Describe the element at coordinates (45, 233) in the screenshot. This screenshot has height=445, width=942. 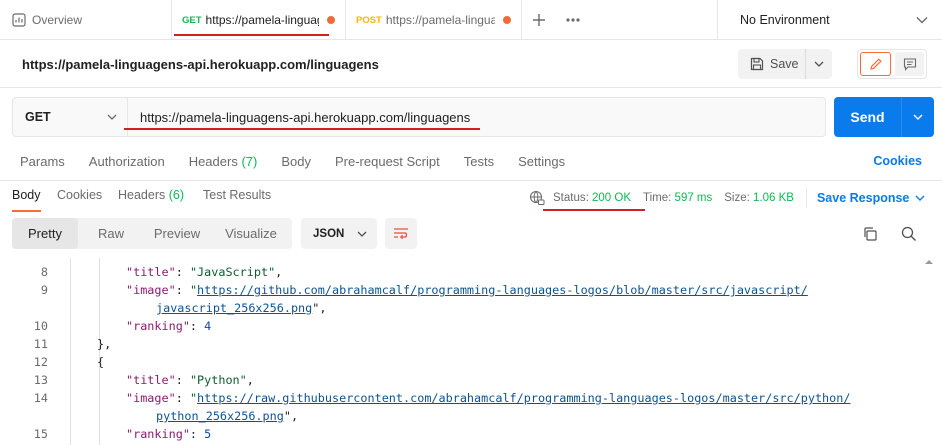
I see `view-tab-pretty: Pretty` at that location.